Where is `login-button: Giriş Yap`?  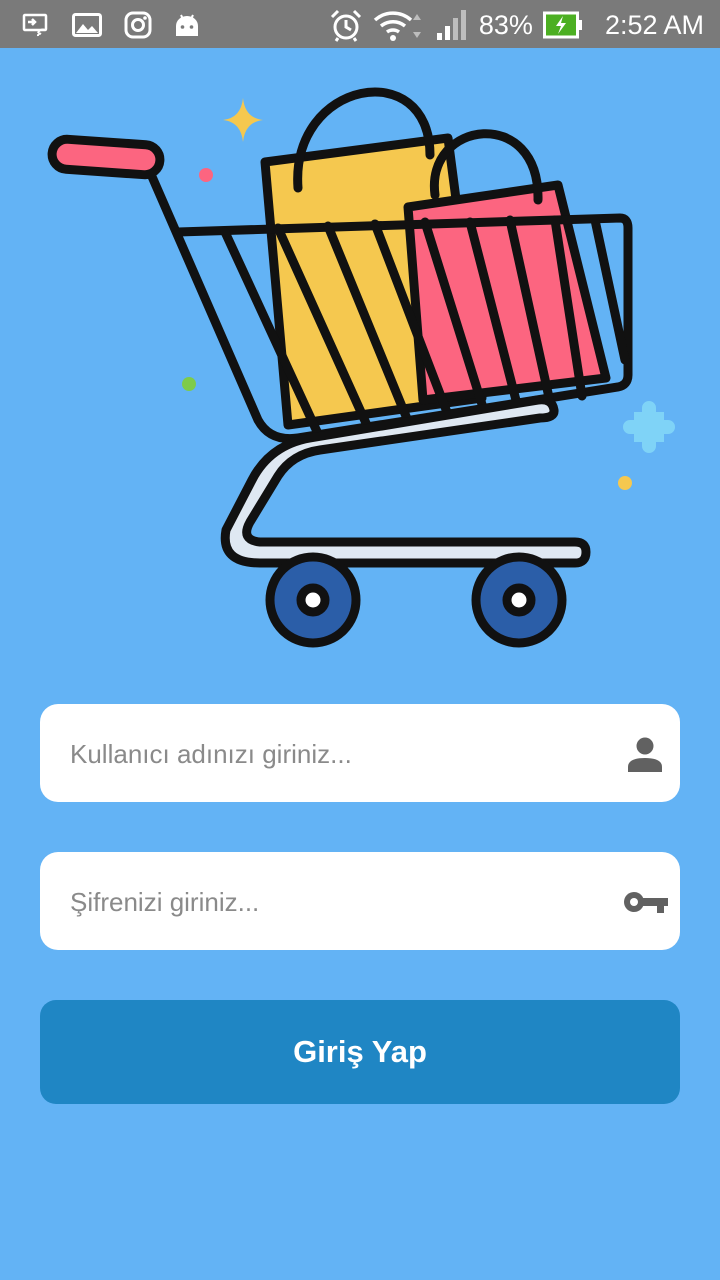
login-button: Giriş Yap is located at coordinates (360, 1052).